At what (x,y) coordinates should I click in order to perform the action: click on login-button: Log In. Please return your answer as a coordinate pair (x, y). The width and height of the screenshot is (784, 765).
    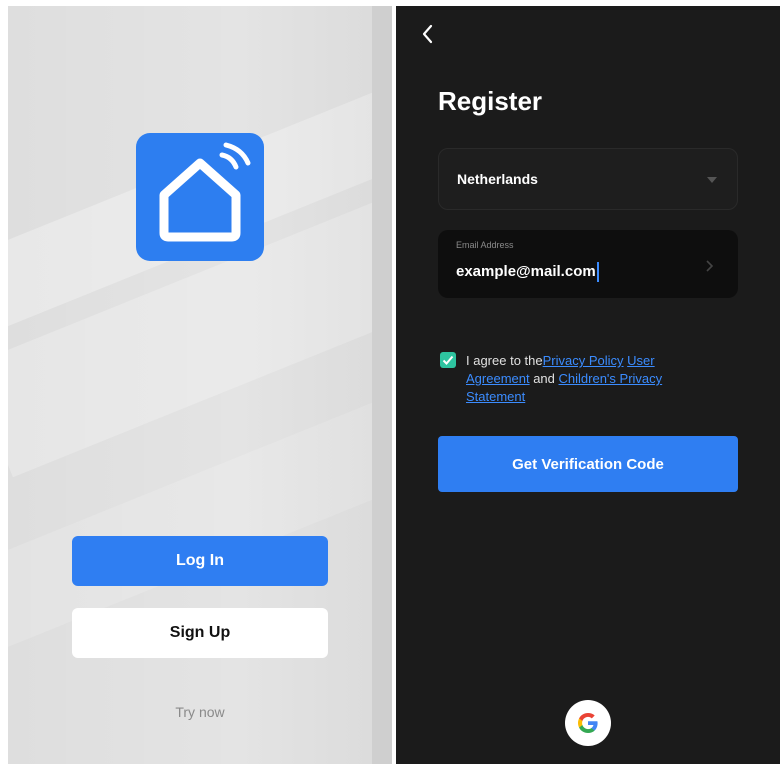
    Looking at the image, I should click on (200, 561).